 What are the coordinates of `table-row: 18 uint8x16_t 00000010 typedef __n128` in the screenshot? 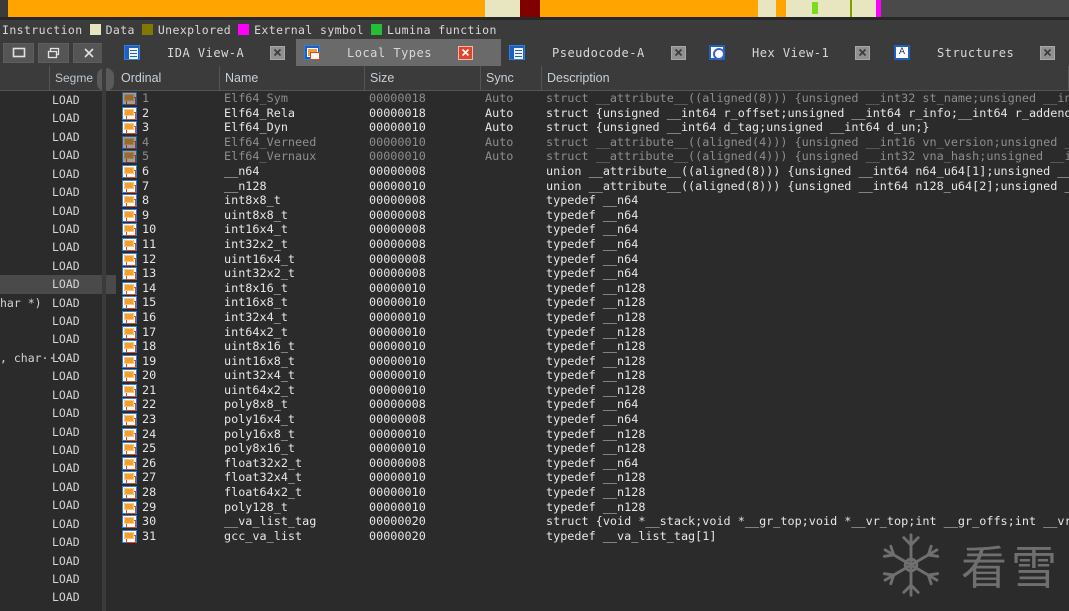 It's located at (592, 346).